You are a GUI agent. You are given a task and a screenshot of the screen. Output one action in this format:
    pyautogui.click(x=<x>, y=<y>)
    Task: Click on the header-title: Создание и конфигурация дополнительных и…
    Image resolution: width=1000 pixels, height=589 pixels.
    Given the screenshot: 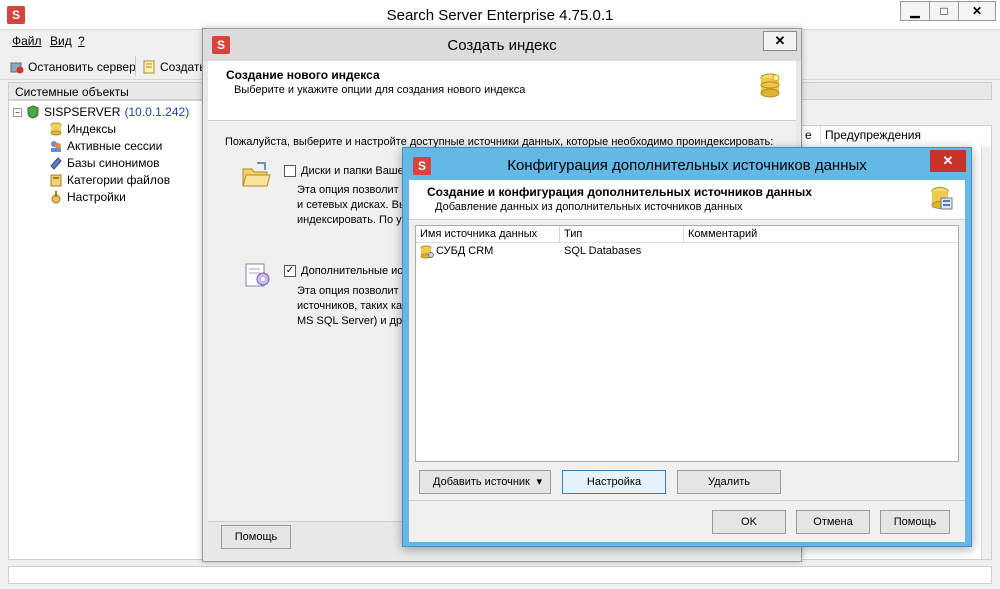 What is the action you would take?
    pyautogui.click(x=619, y=192)
    